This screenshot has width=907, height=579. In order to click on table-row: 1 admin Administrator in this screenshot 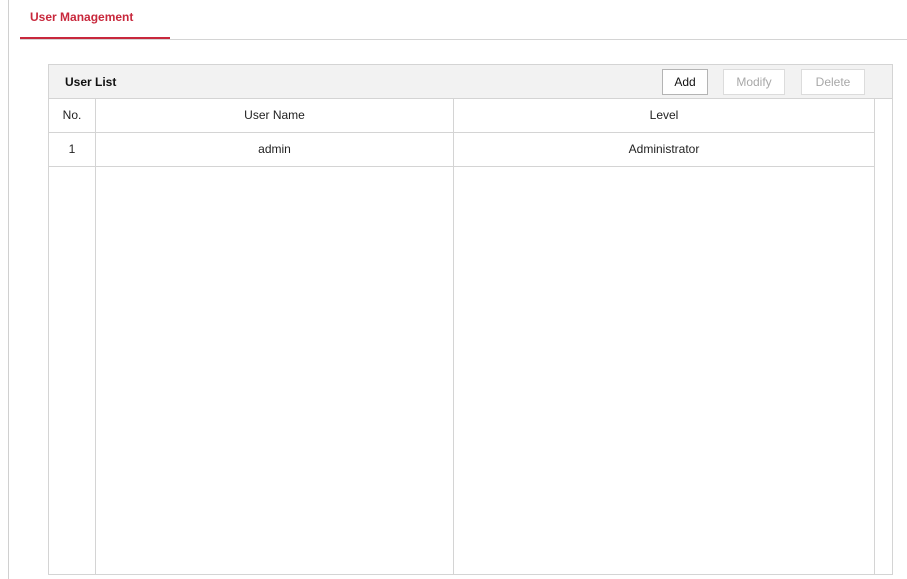, I will do `click(461, 150)`.